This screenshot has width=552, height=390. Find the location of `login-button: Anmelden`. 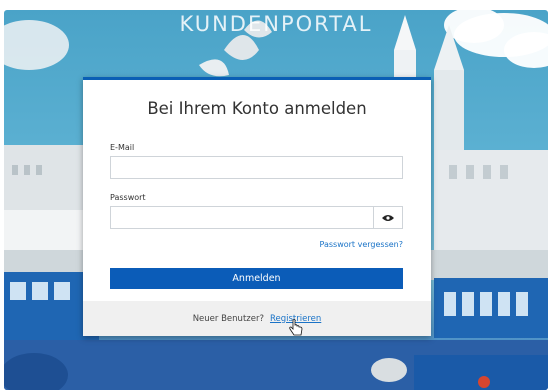

login-button: Anmelden is located at coordinates (256, 278).